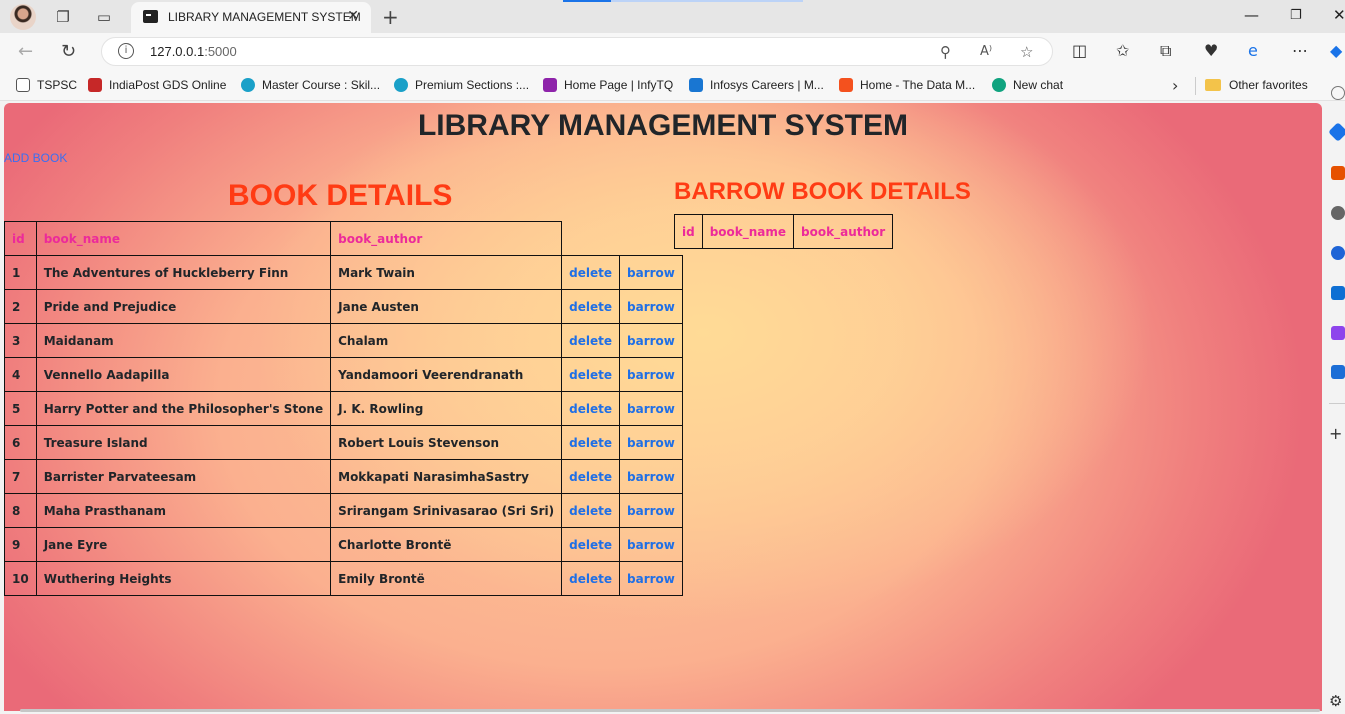 The image size is (1345, 714). Describe the element at coordinates (150, 16) in the screenshot. I see `terminal-favicon-icon` at that location.